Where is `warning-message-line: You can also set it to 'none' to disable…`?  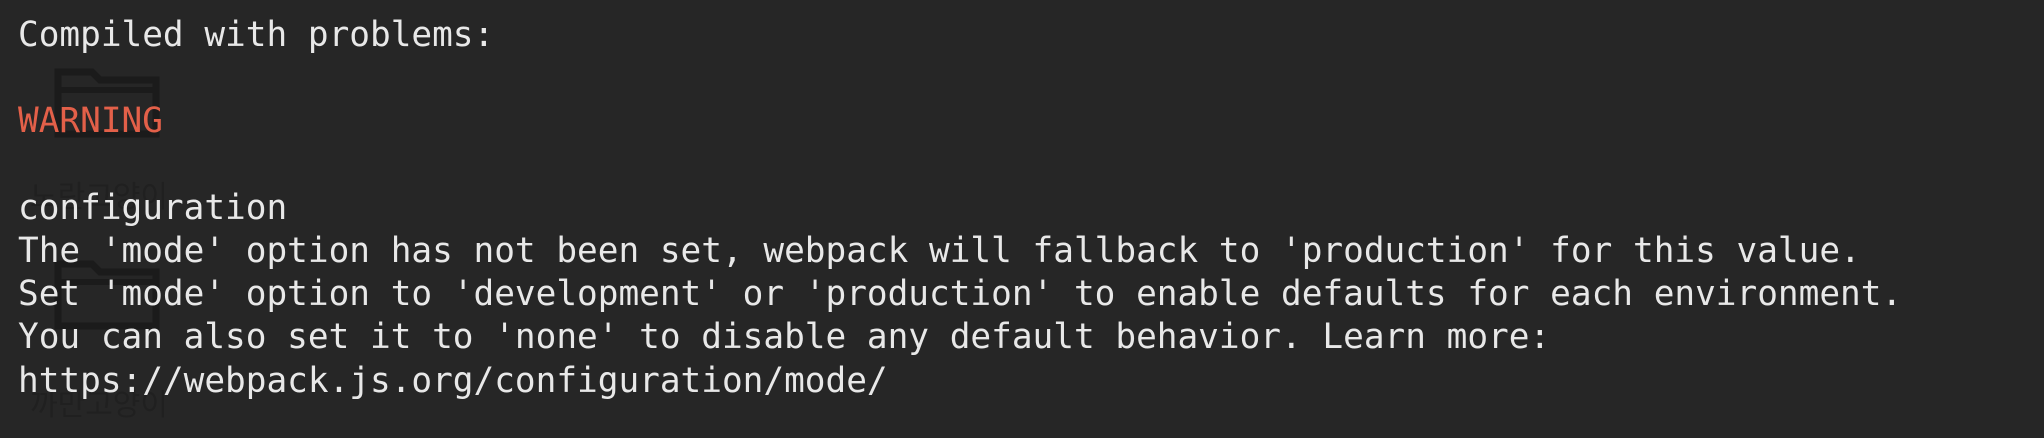 warning-message-line: You can also set it to 'none' to disable… is located at coordinates (784, 337).